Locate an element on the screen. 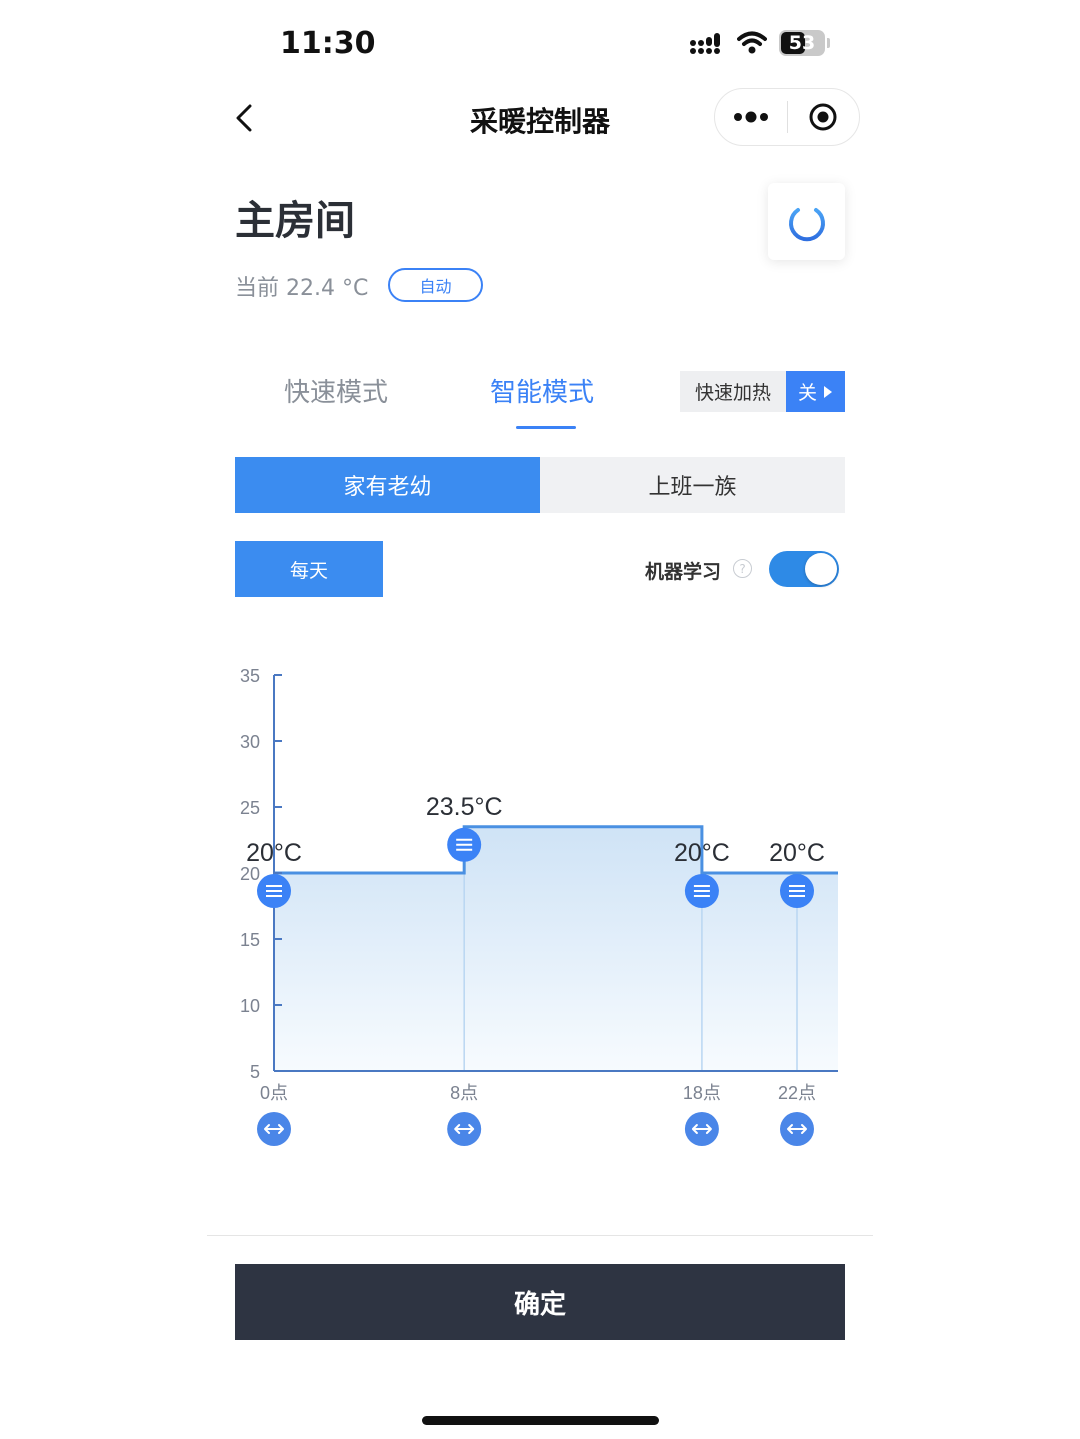  chart-x-tick-label: 8点 is located at coordinates (464, 1093).